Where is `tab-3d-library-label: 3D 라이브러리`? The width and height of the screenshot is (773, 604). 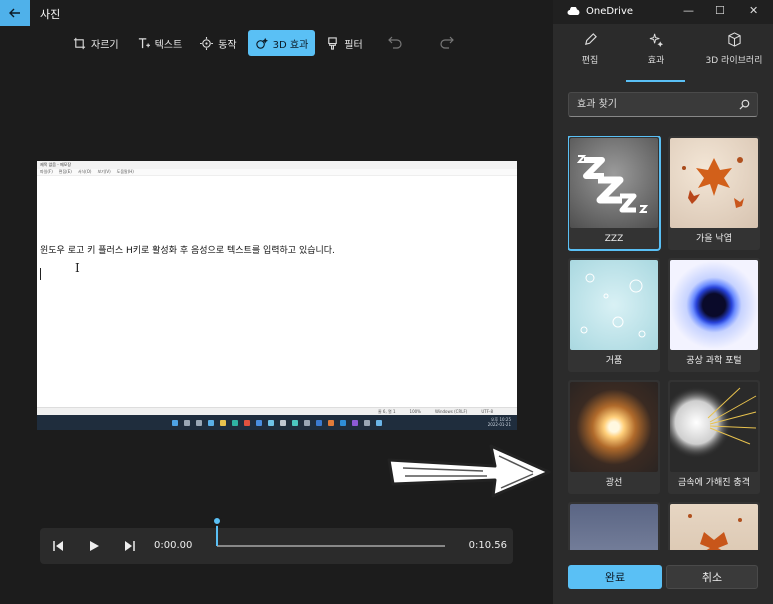 tab-3d-library-label: 3D 라이브러리 is located at coordinates (734, 61).